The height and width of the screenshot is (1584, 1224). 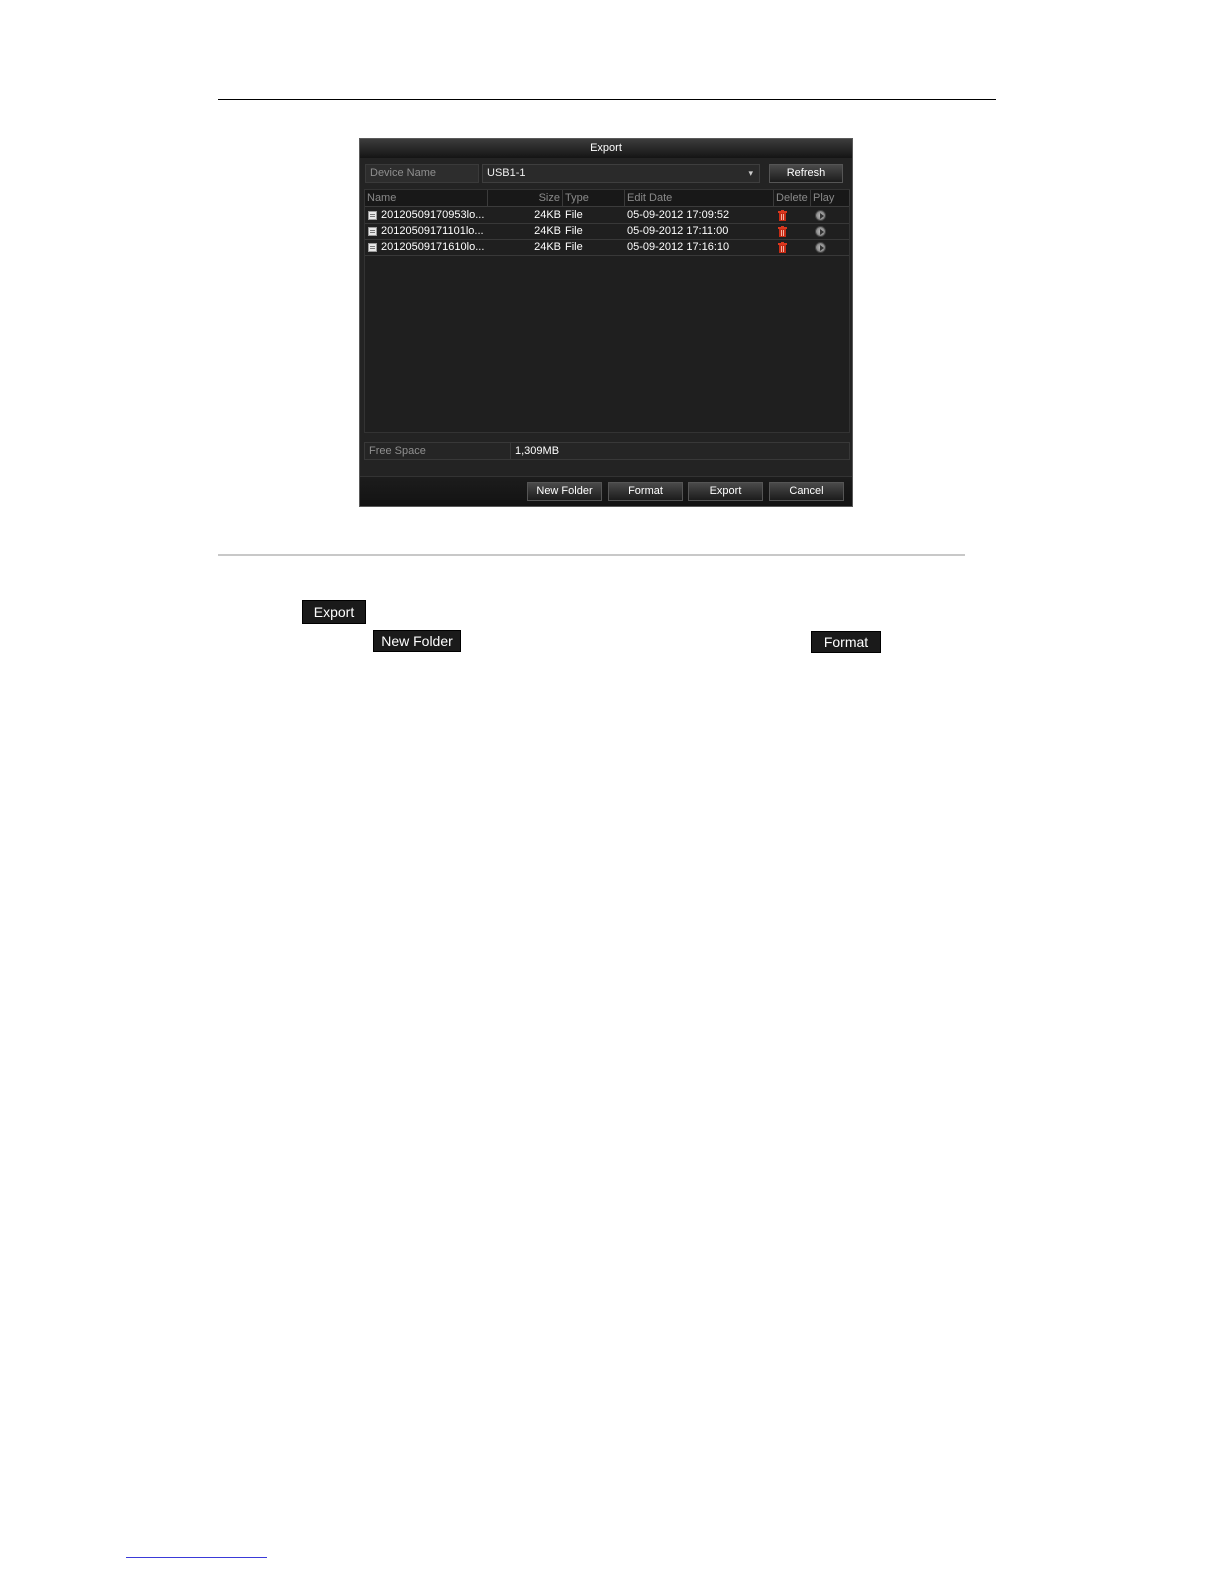 I want to click on chevron-down-icon: ▾, so click(x=750, y=173).